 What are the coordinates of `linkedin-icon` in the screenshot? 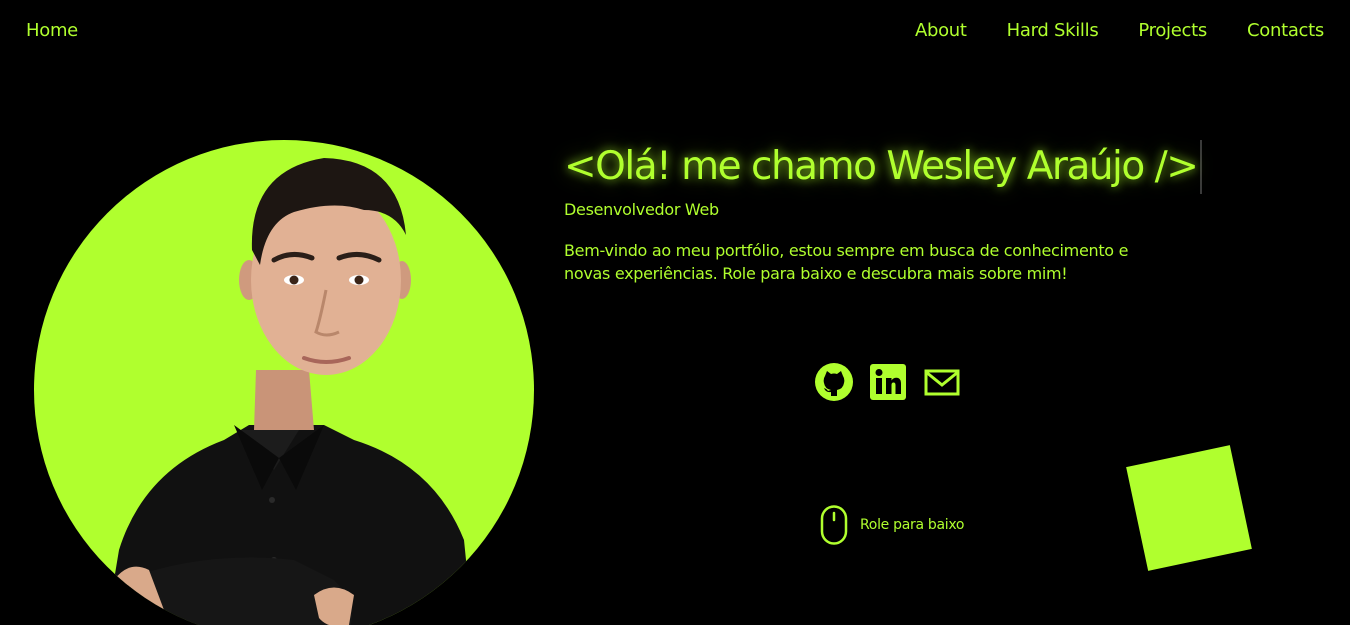 It's located at (888, 382).